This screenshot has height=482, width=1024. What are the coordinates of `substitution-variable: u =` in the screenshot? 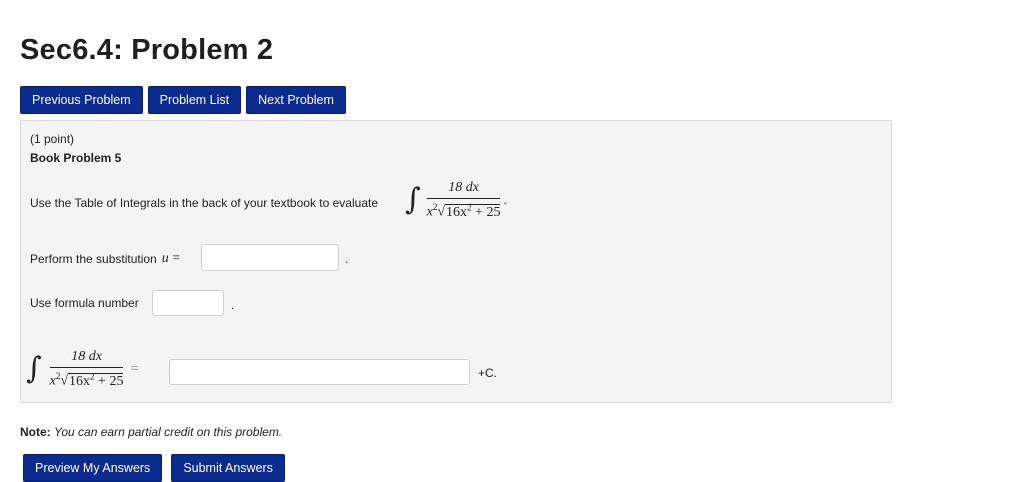 It's located at (171, 258).